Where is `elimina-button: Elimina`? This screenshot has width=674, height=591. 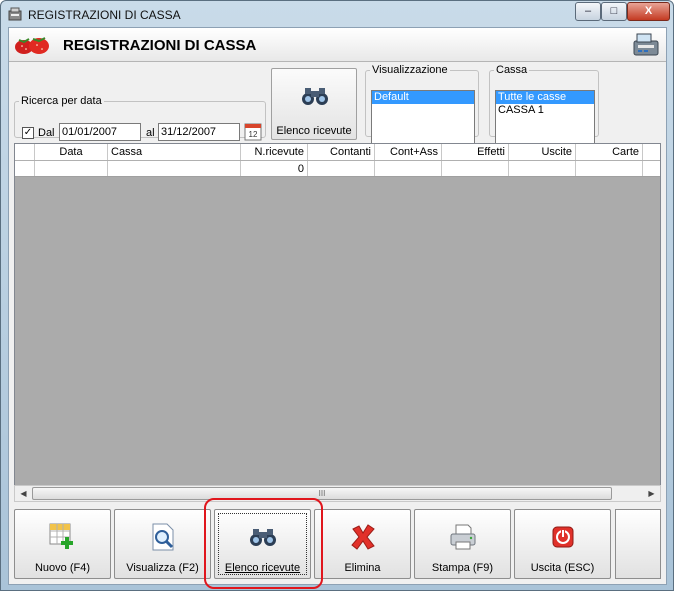 elimina-button: Elimina is located at coordinates (362, 544).